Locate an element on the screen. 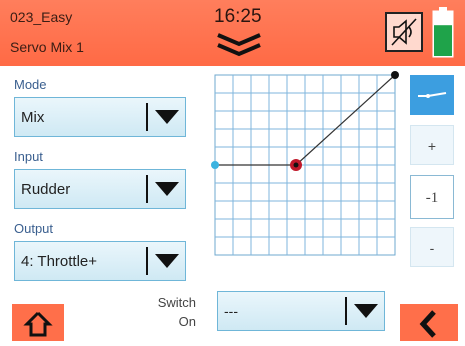  switch-label-line1: Switch is located at coordinates (176, 302).